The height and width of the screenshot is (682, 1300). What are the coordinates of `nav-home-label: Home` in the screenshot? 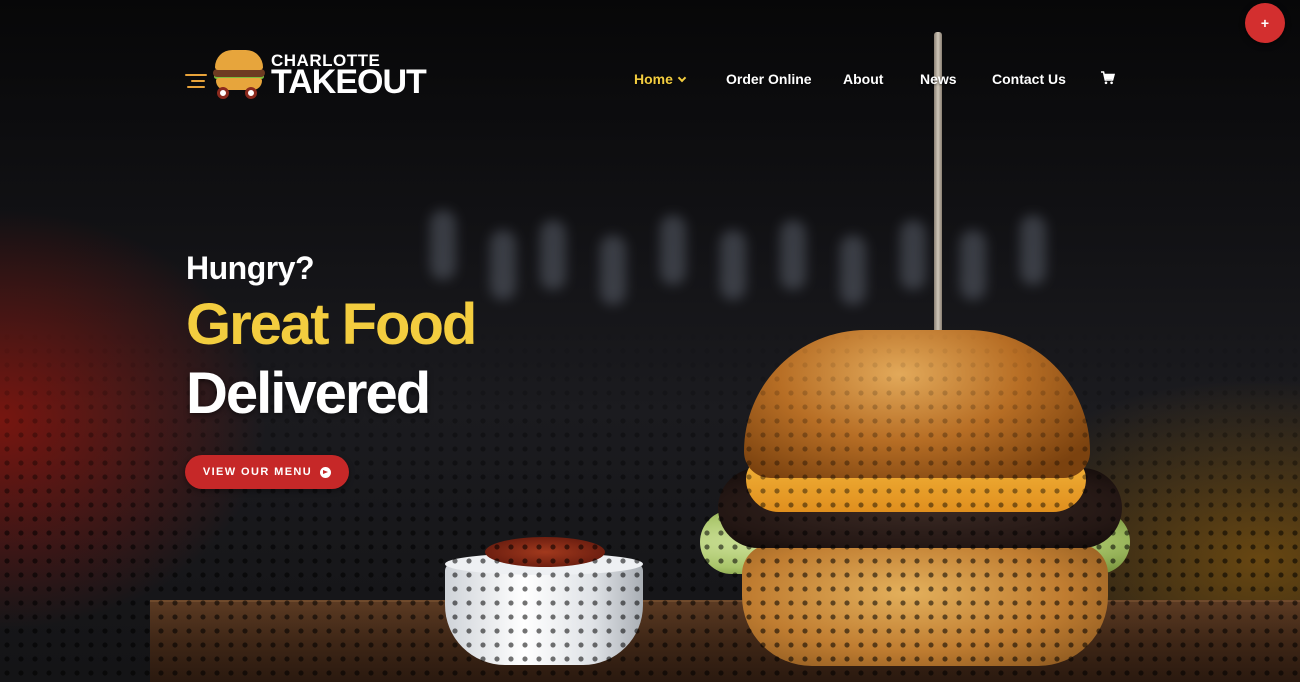 It's located at (653, 79).